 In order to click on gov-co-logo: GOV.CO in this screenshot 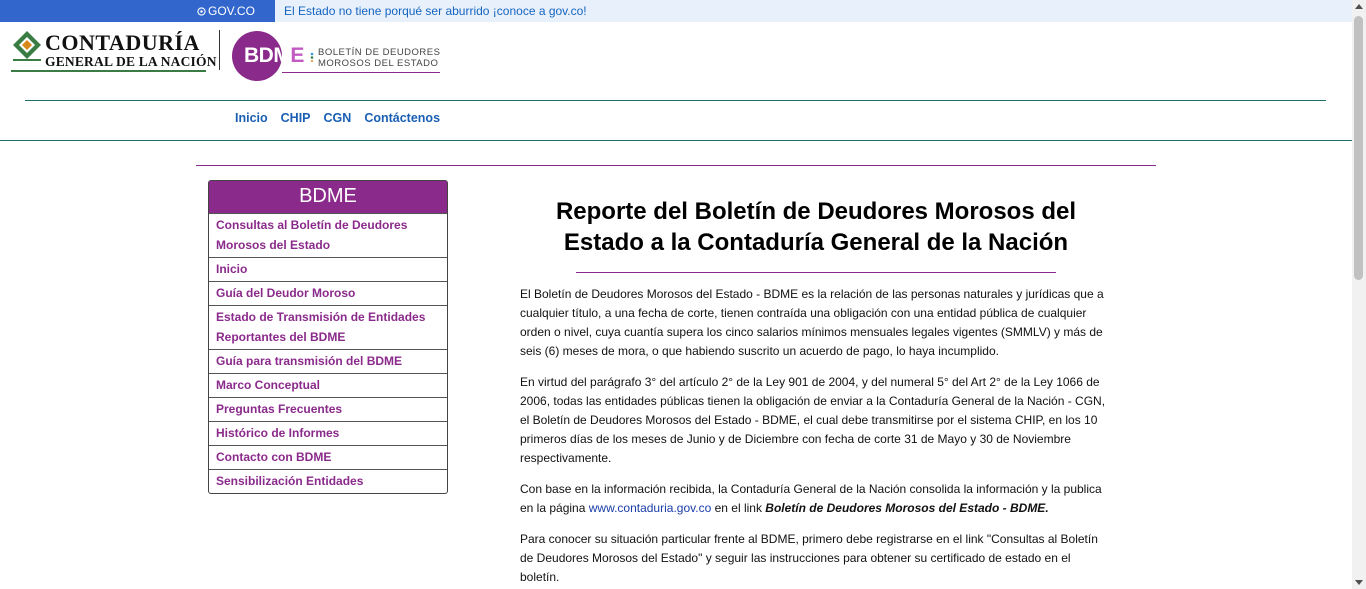, I will do `click(226, 11)`.